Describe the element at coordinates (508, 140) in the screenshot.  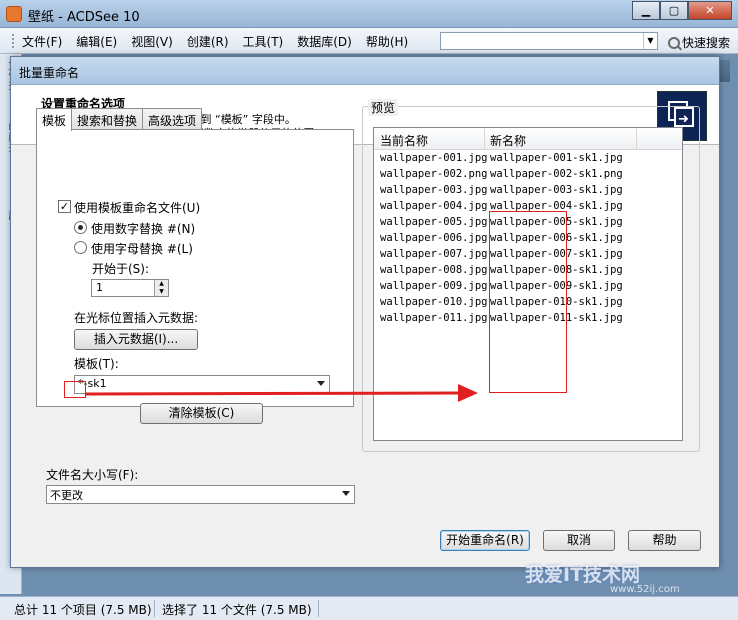
I see `col-new-name: 新名称` at that location.